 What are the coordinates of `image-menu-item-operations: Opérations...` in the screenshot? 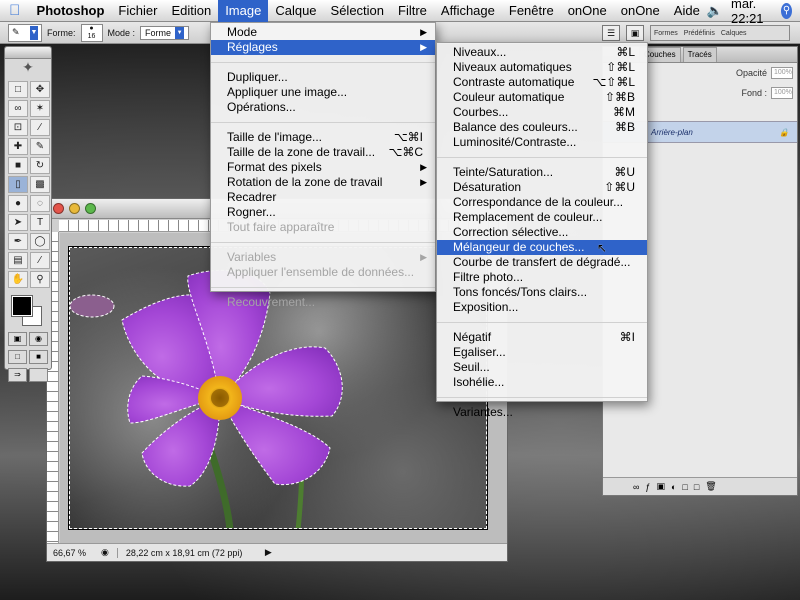 It's located at (323, 107).